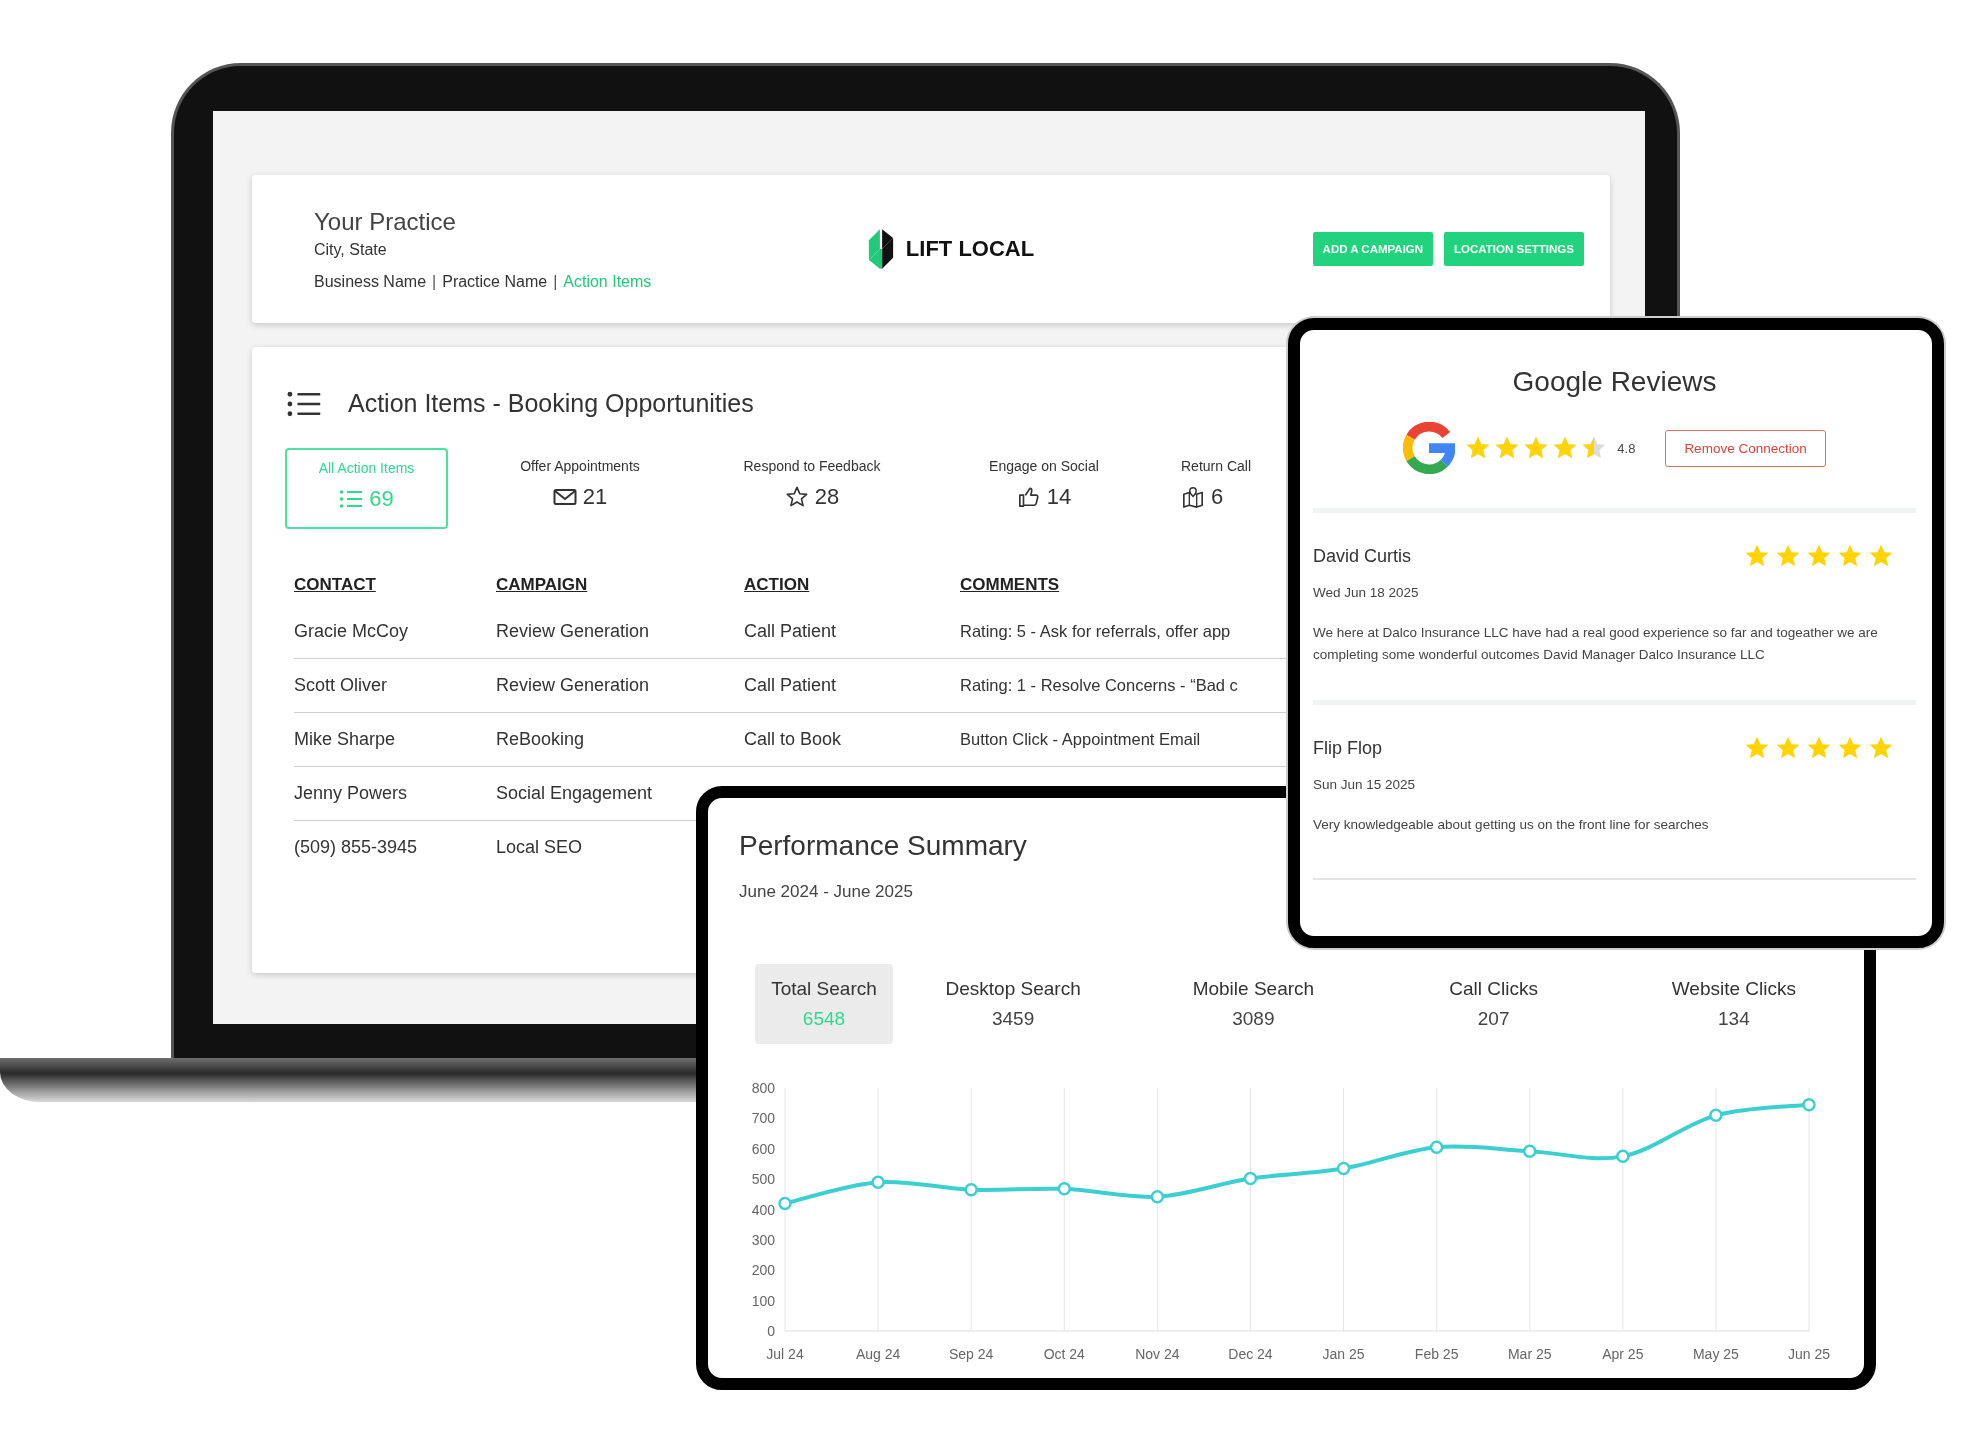 The image size is (1963, 1434). Describe the element at coordinates (1362, 556) in the screenshot. I see `reviewer-name: David Curtis` at that location.